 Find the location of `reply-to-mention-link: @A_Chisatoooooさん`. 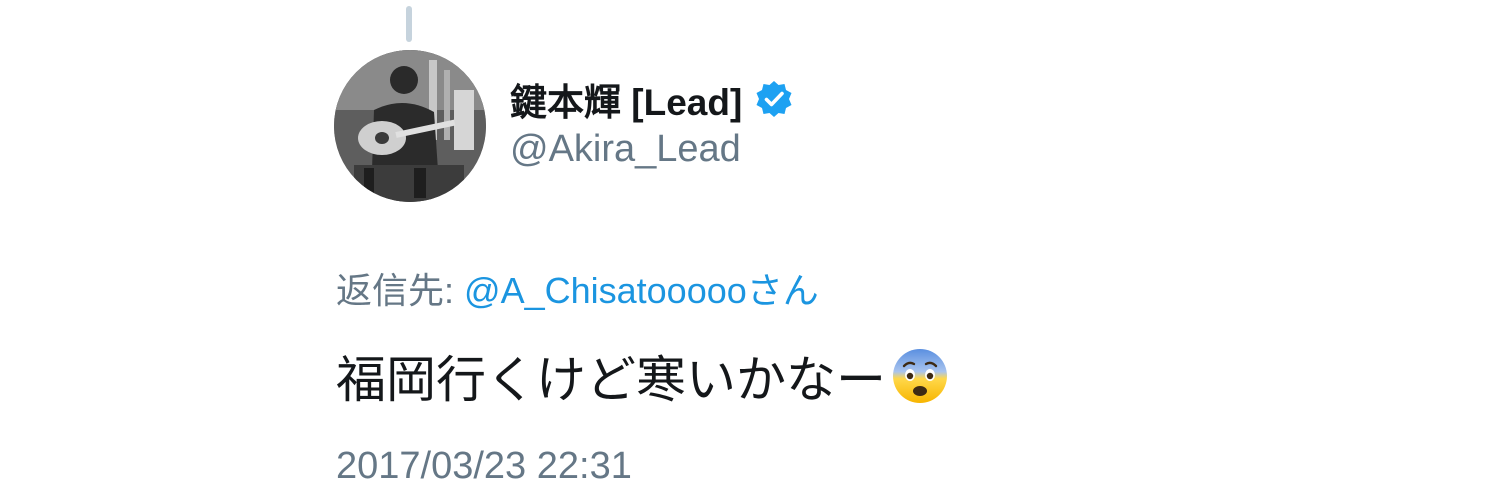

reply-to-mention-link: @A_Chisatoooooさん is located at coordinates (641, 290).